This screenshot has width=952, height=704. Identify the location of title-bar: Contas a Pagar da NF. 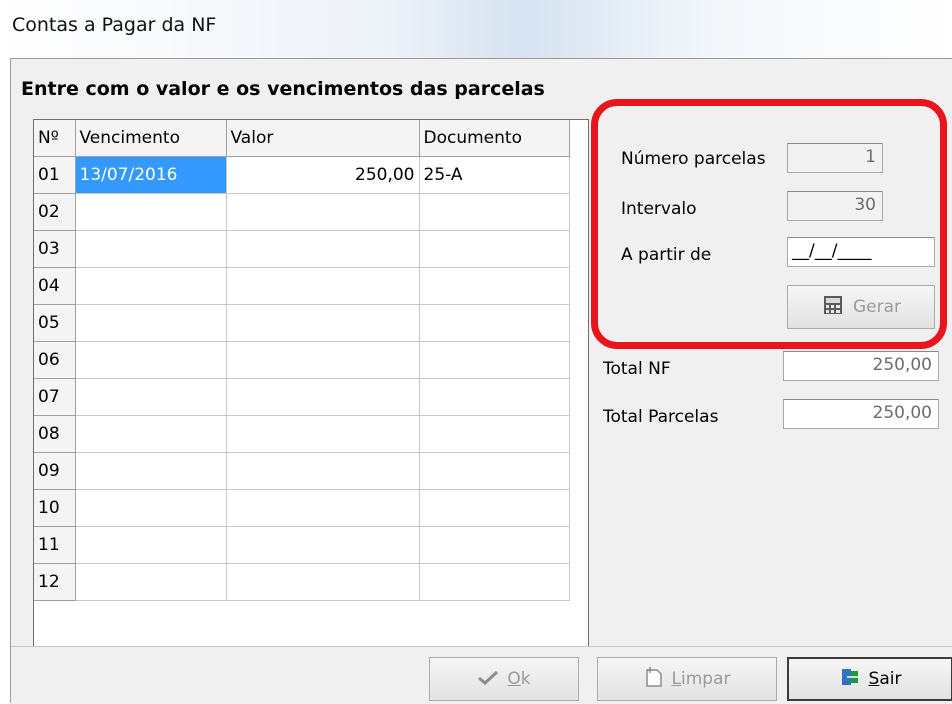
(476, 29).